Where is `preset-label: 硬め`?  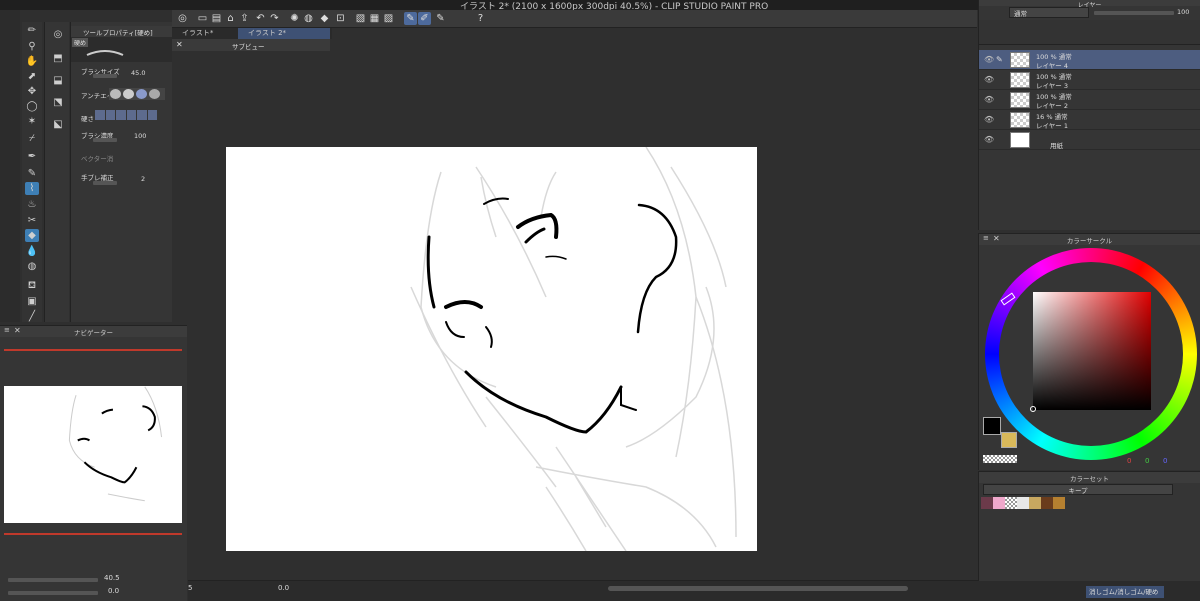
preset-label: 硬め is located at coordinates (80, 42).